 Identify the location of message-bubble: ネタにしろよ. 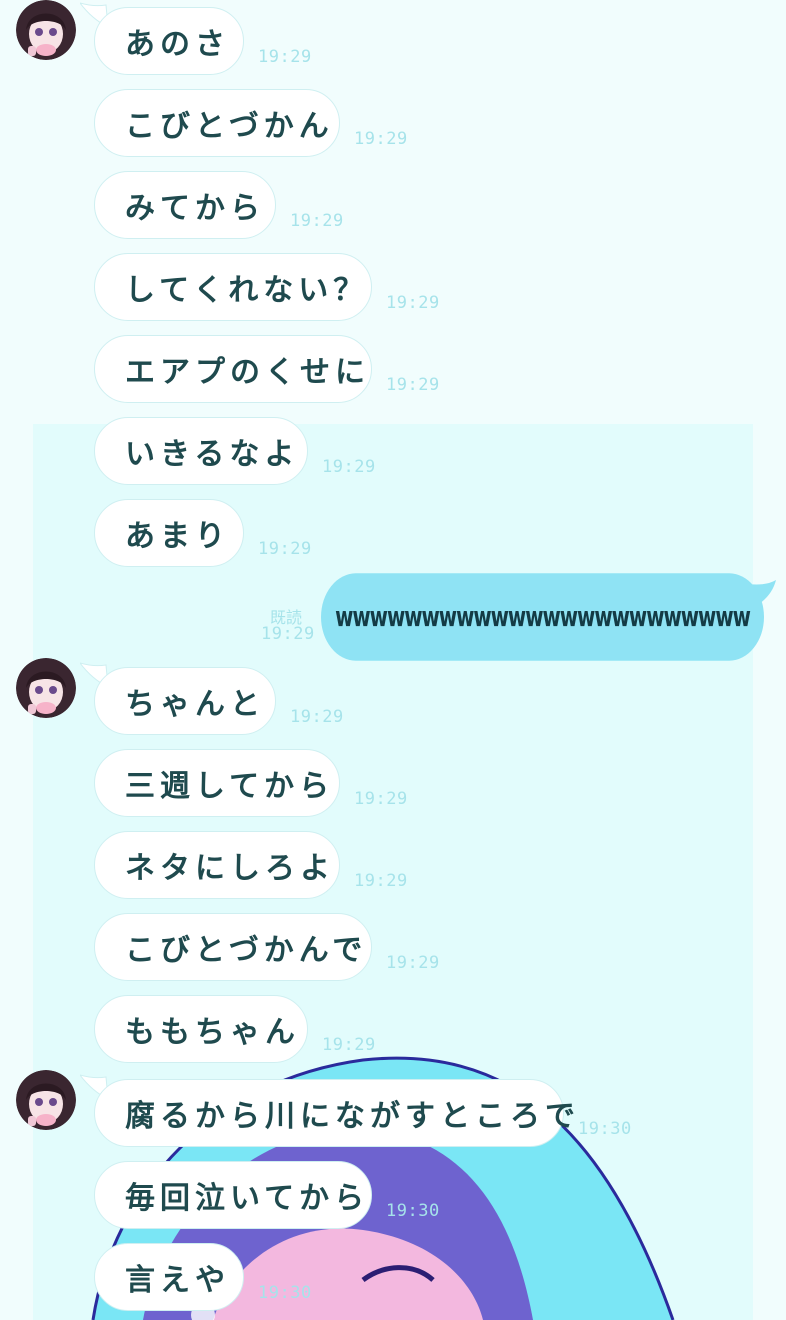
(217, 865).